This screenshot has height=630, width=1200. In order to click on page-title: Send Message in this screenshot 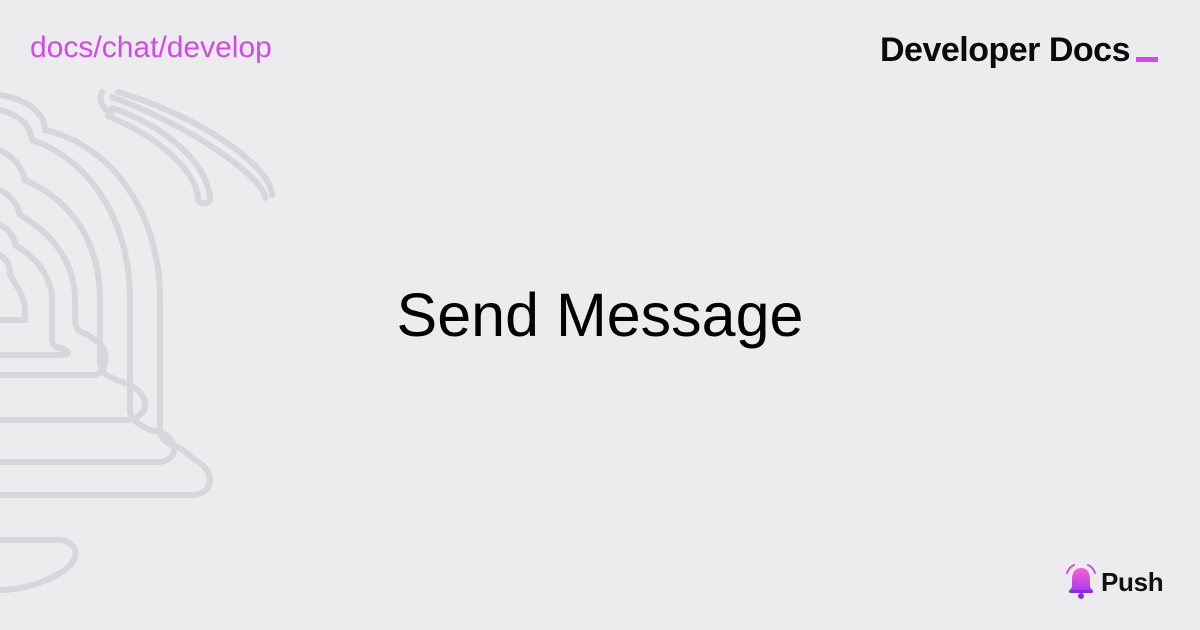, I will do `click(600, 315)`.